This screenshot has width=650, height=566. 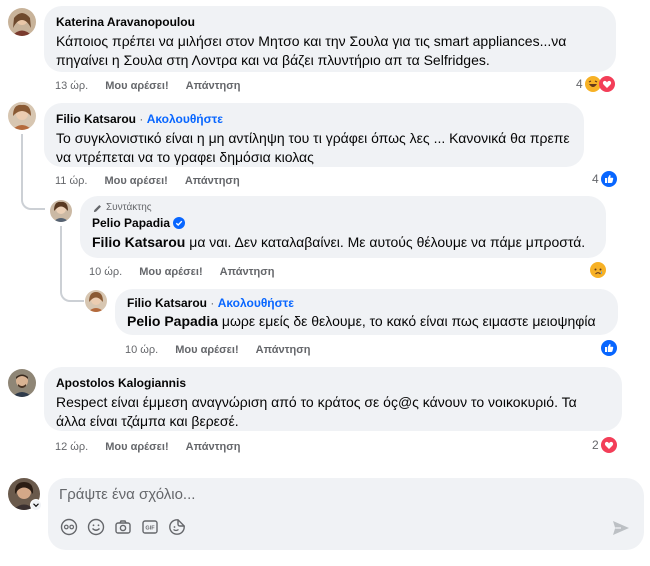 I want to click on mention-link: Pelio Papadia, so click(x=172, y=321).